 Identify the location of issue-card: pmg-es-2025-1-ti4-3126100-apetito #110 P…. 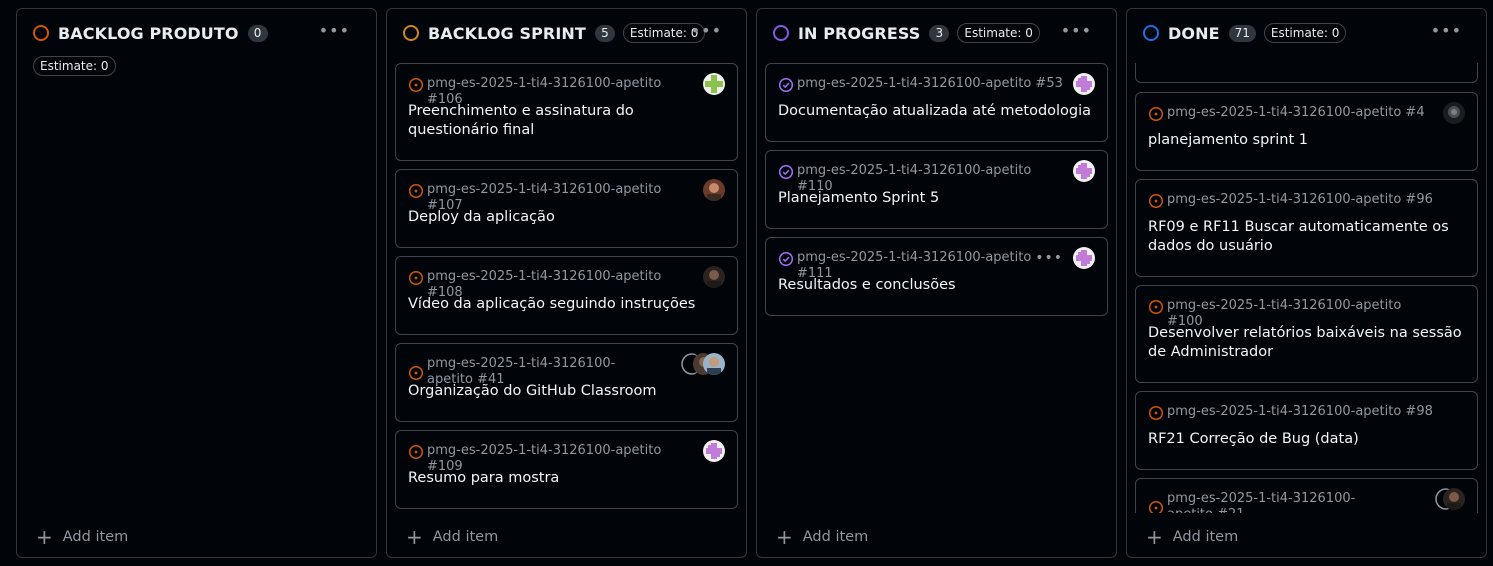
(936, 189).